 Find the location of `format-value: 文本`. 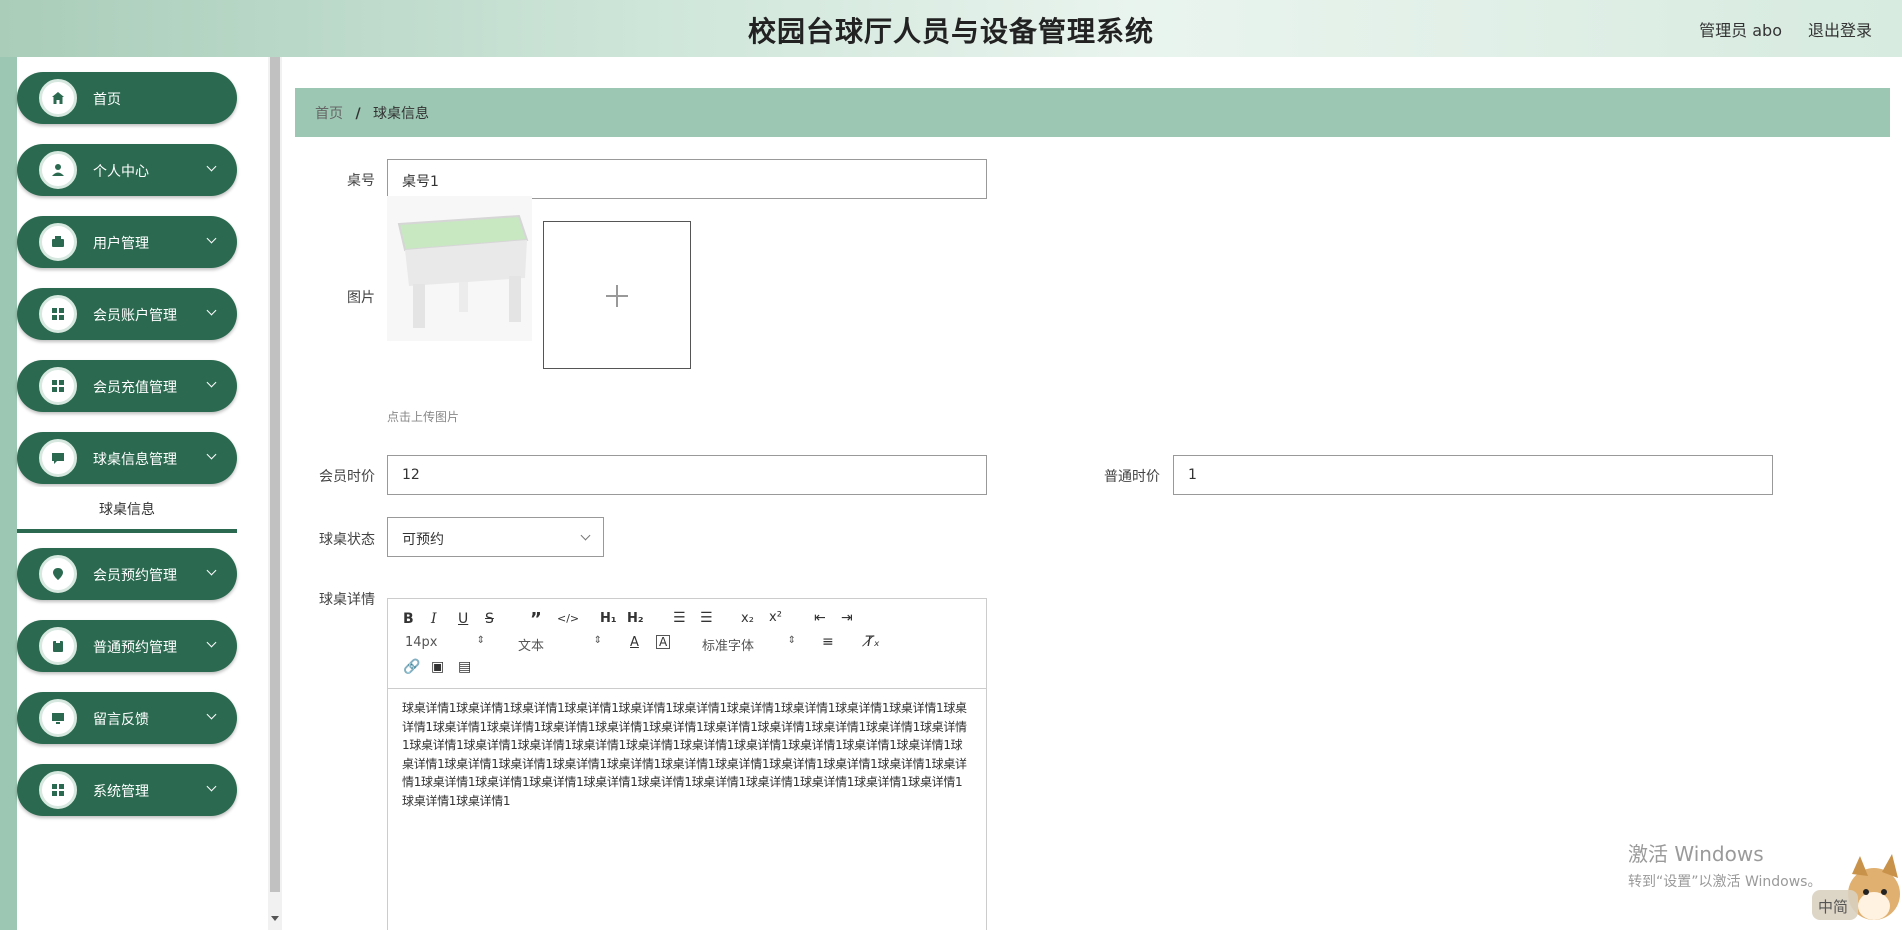

format-value: 文本 is located at coordinates (531, 646).